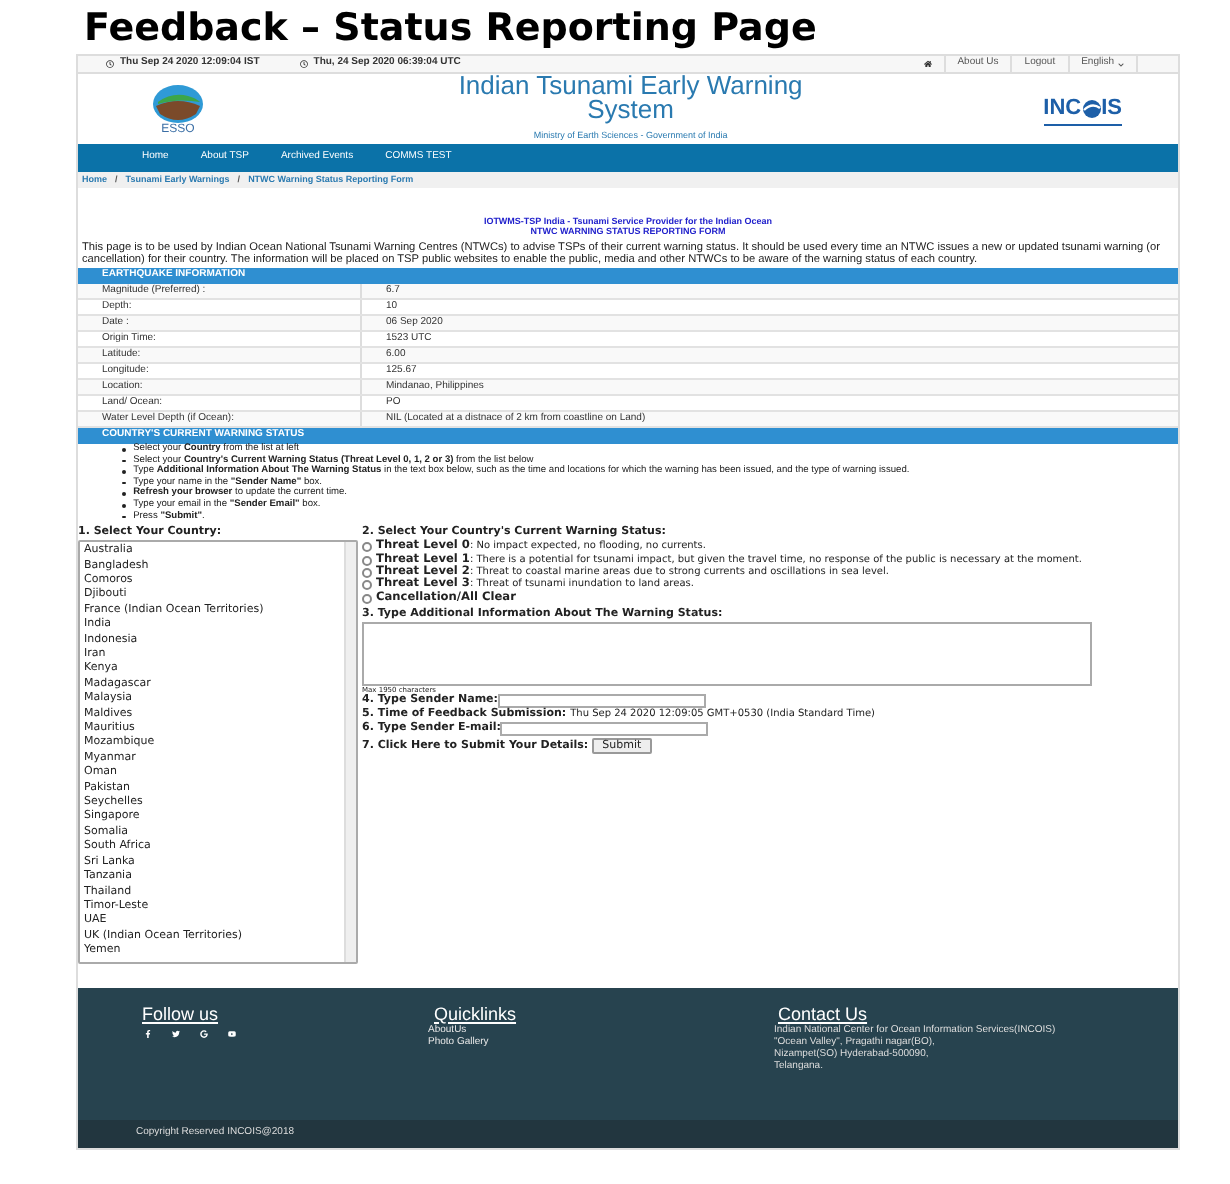  Describe the element at coordinates (204, 1033) in the screenshot. I see `google-icon` at that location.